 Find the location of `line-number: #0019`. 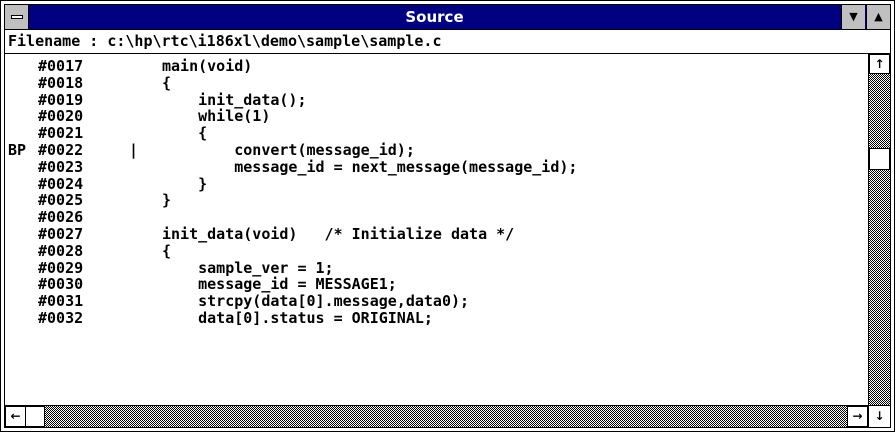

line-number: #0019 is located at coordinates (61, 99).